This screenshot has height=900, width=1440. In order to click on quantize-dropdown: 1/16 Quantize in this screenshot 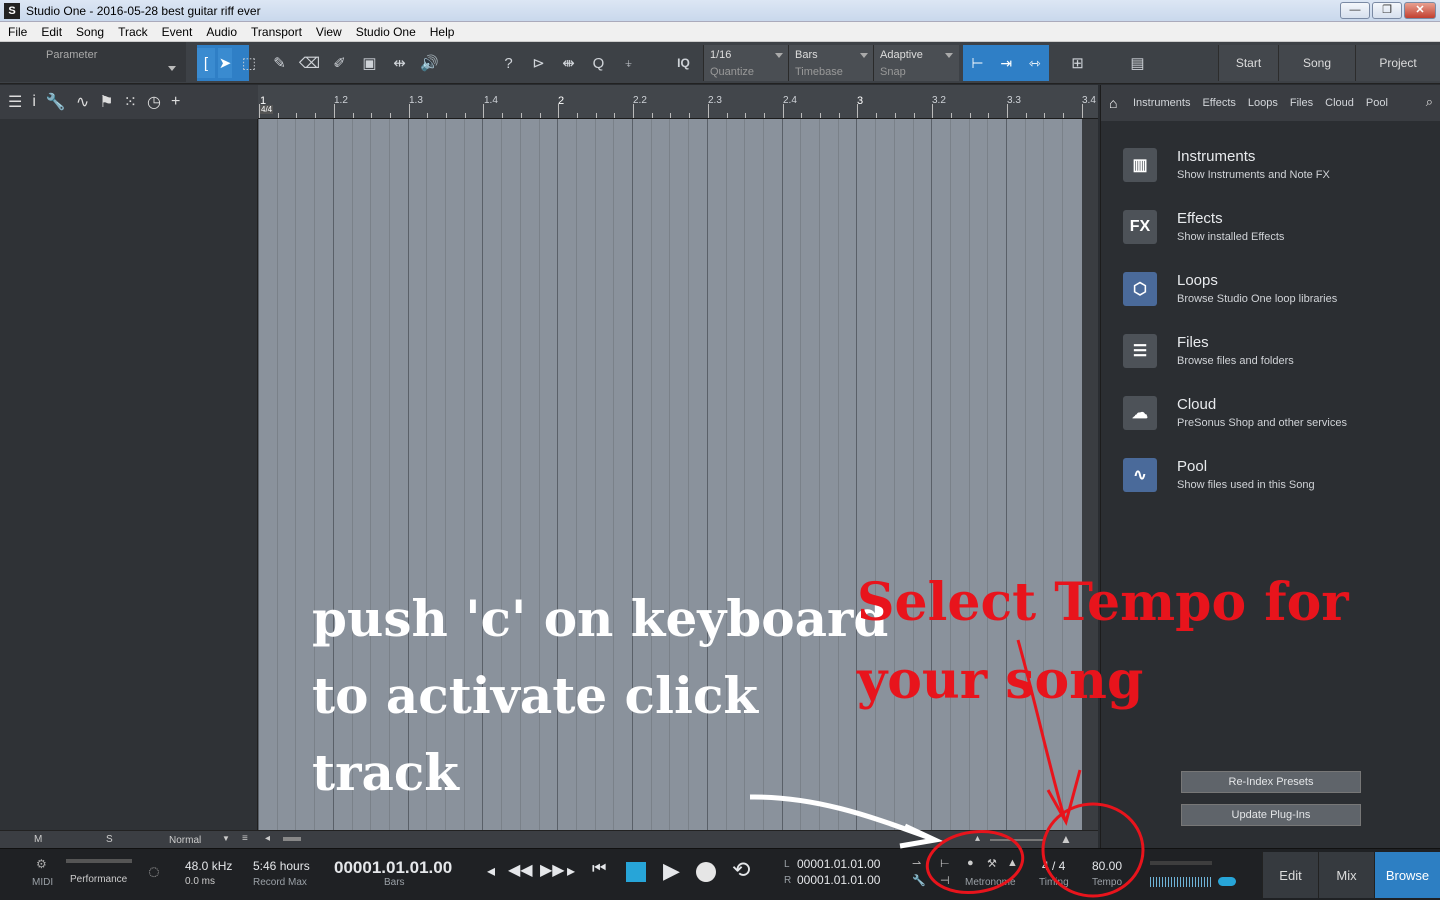, I will do `click(746, 63)`.